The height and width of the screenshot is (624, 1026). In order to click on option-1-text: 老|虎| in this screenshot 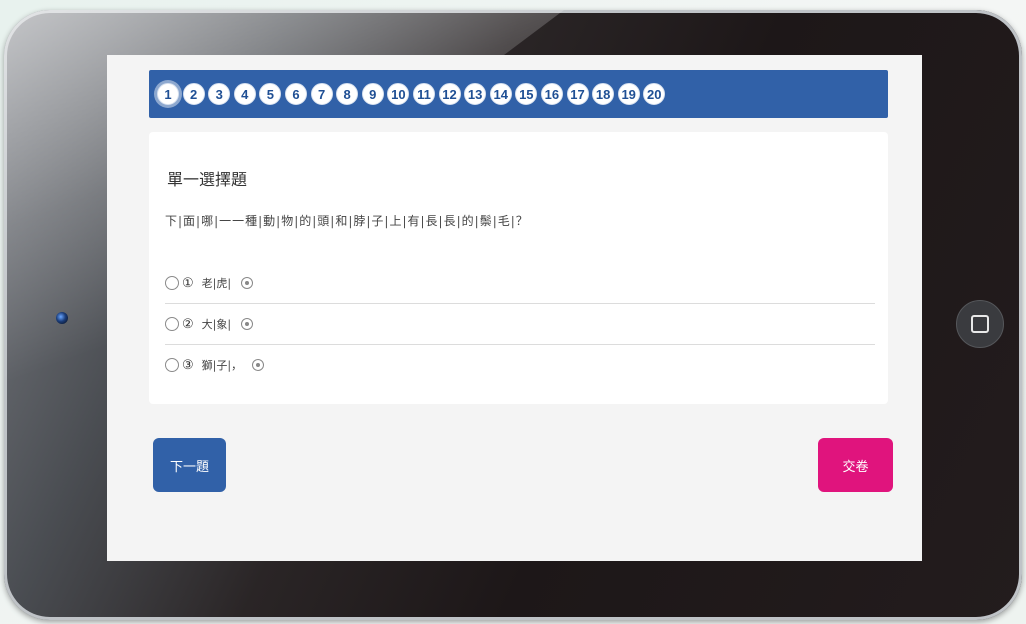, I will do `click(216, 283)`.